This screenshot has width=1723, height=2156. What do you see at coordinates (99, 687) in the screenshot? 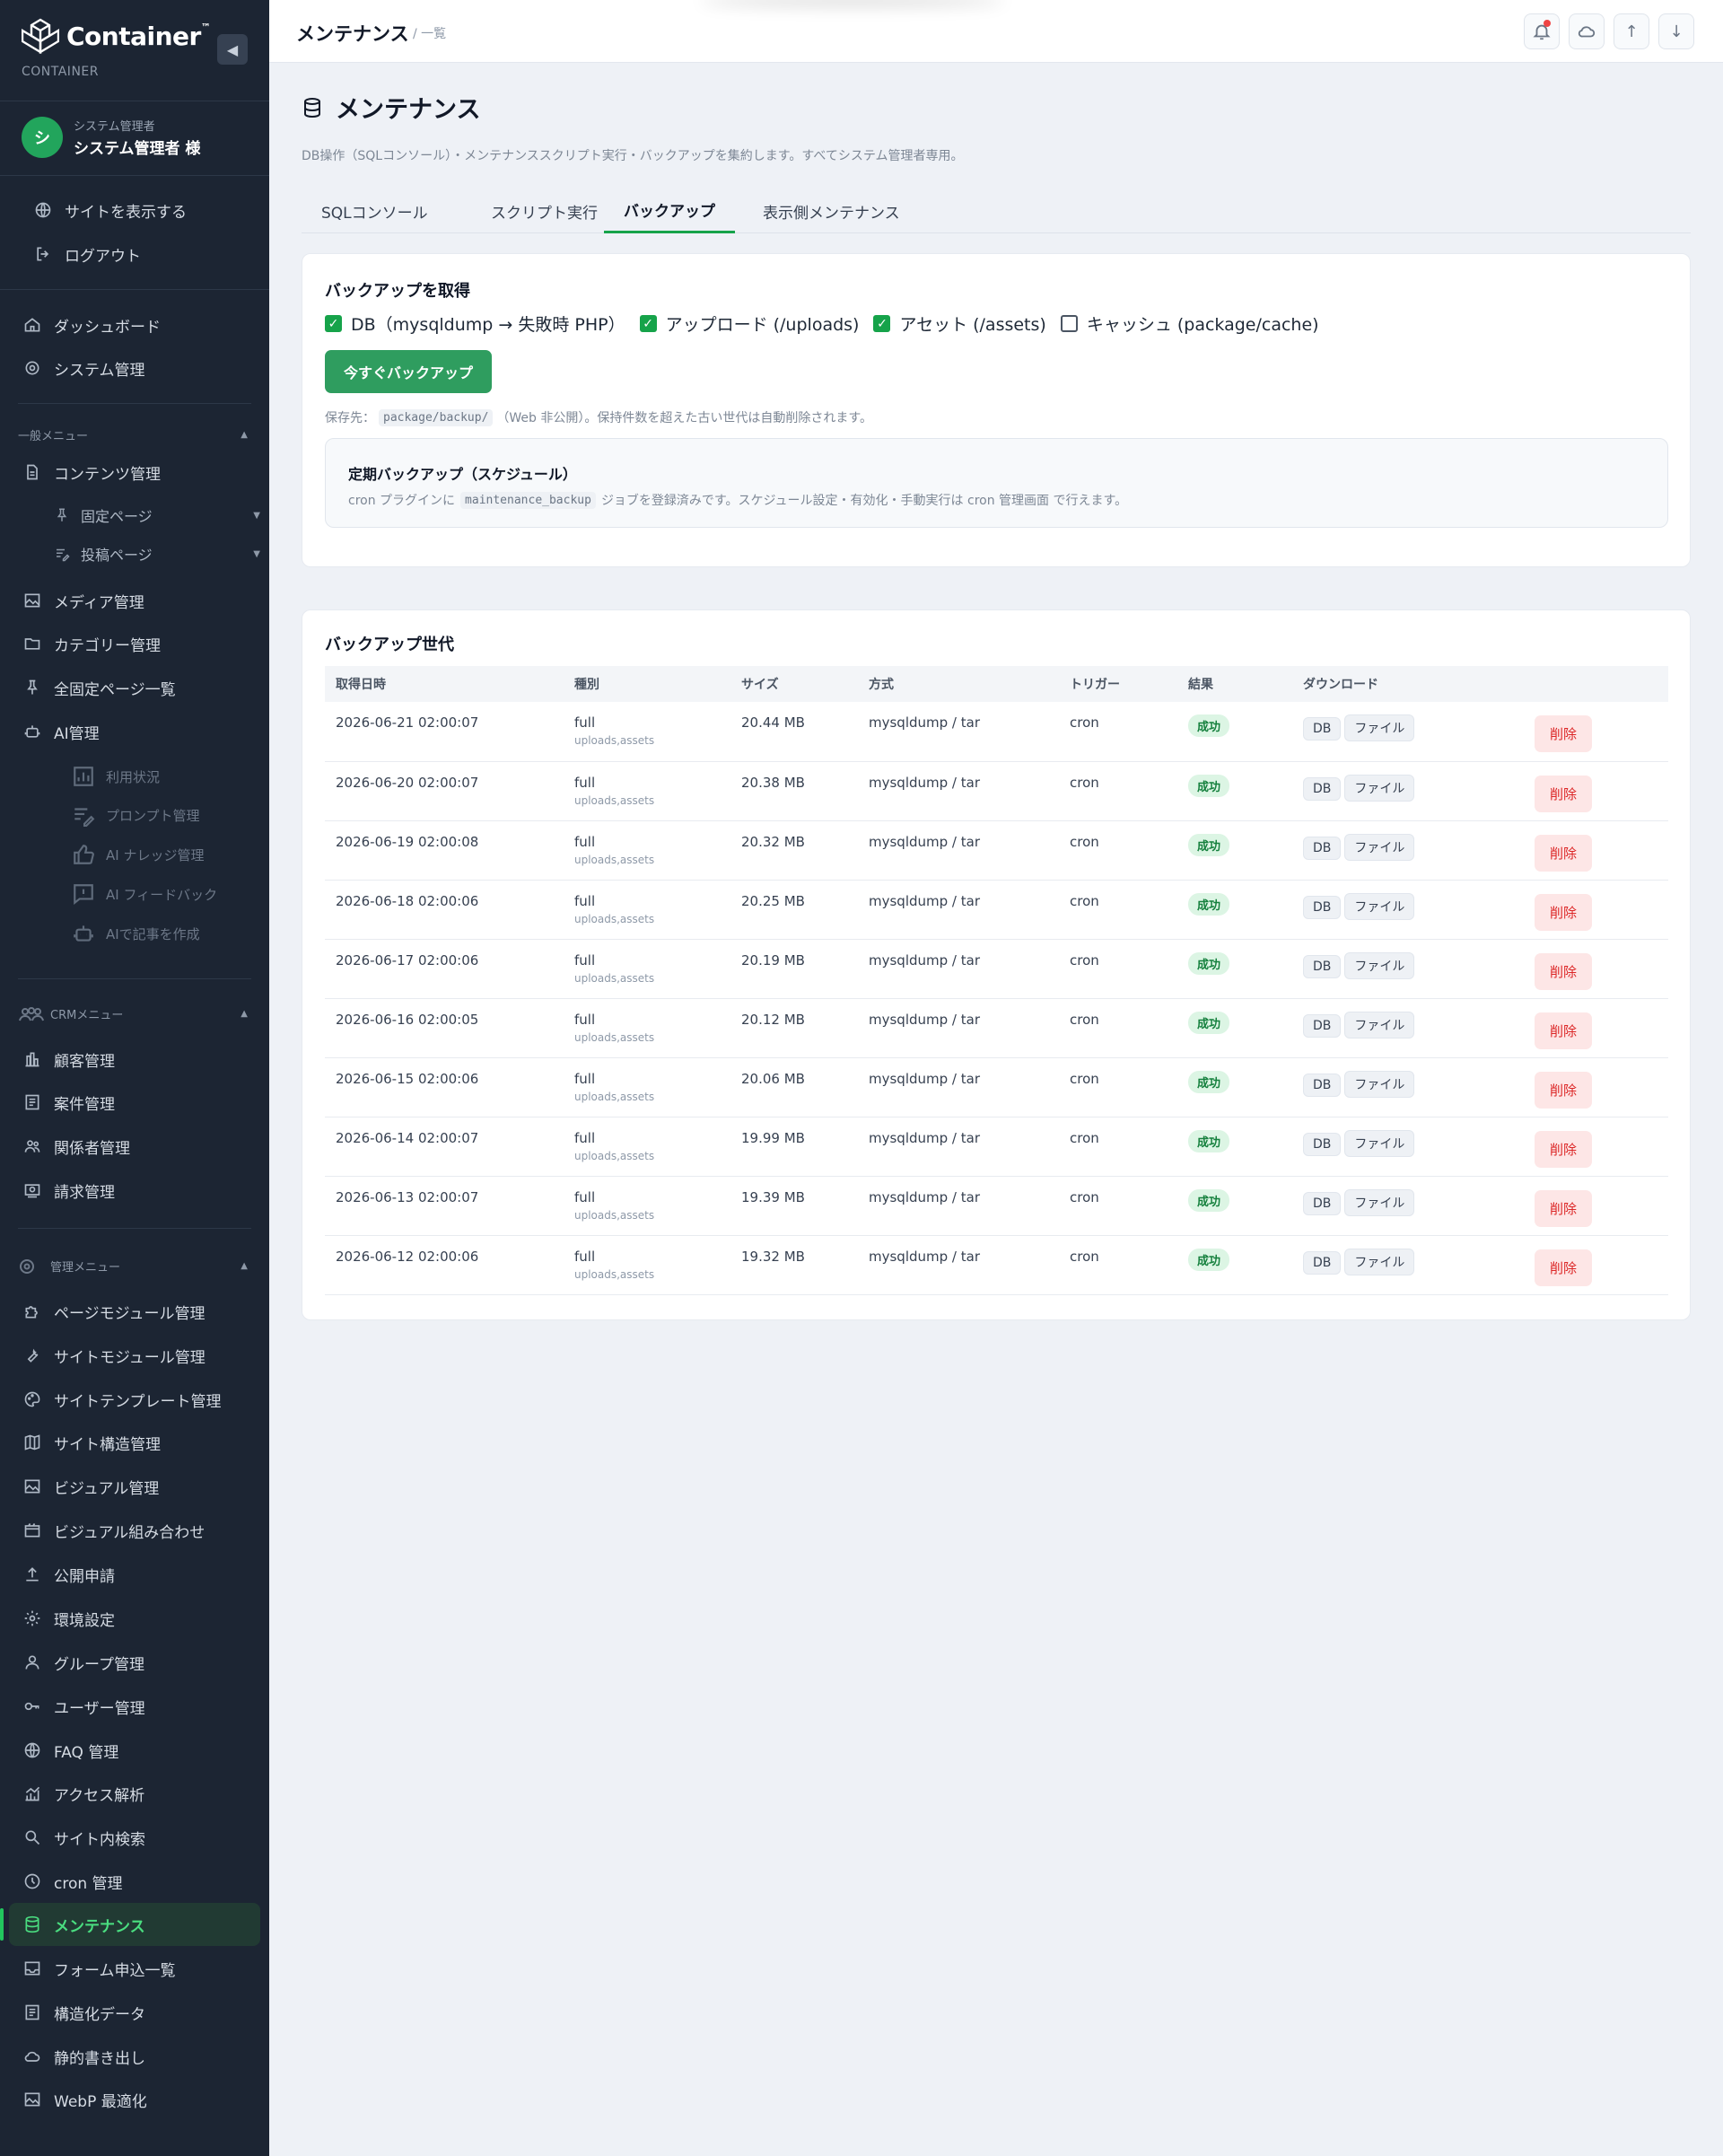
I see `sidebar-item-all-fixed-pages: 全固定ページ一覧` at bounding box center [99, 687].